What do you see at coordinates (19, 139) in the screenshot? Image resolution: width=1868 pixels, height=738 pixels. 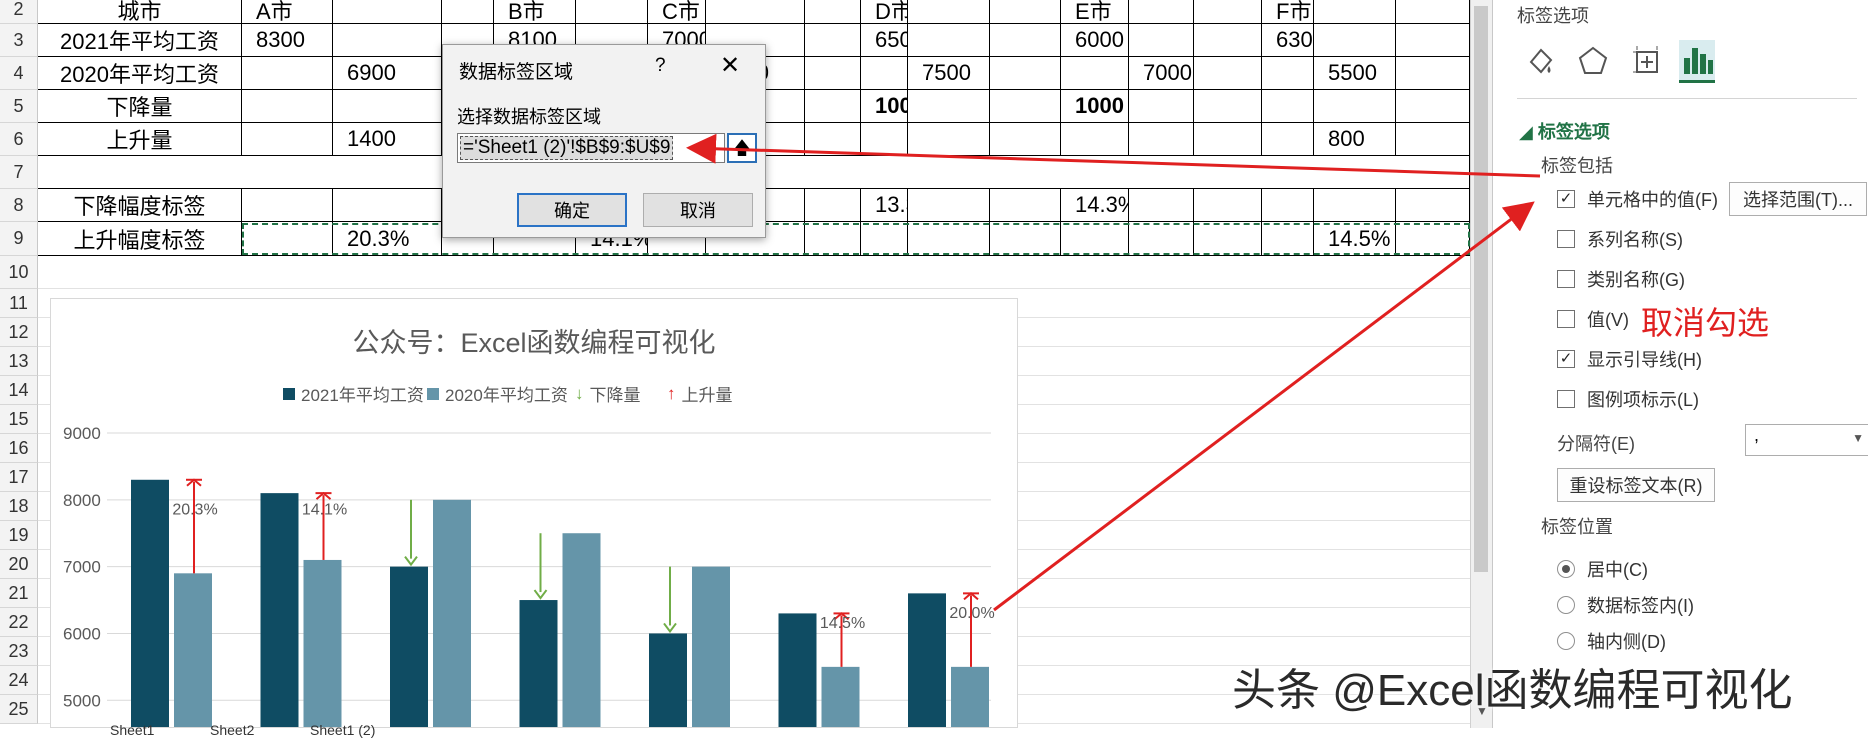 I see `row-header: 6` at bounding box center [19, 139].